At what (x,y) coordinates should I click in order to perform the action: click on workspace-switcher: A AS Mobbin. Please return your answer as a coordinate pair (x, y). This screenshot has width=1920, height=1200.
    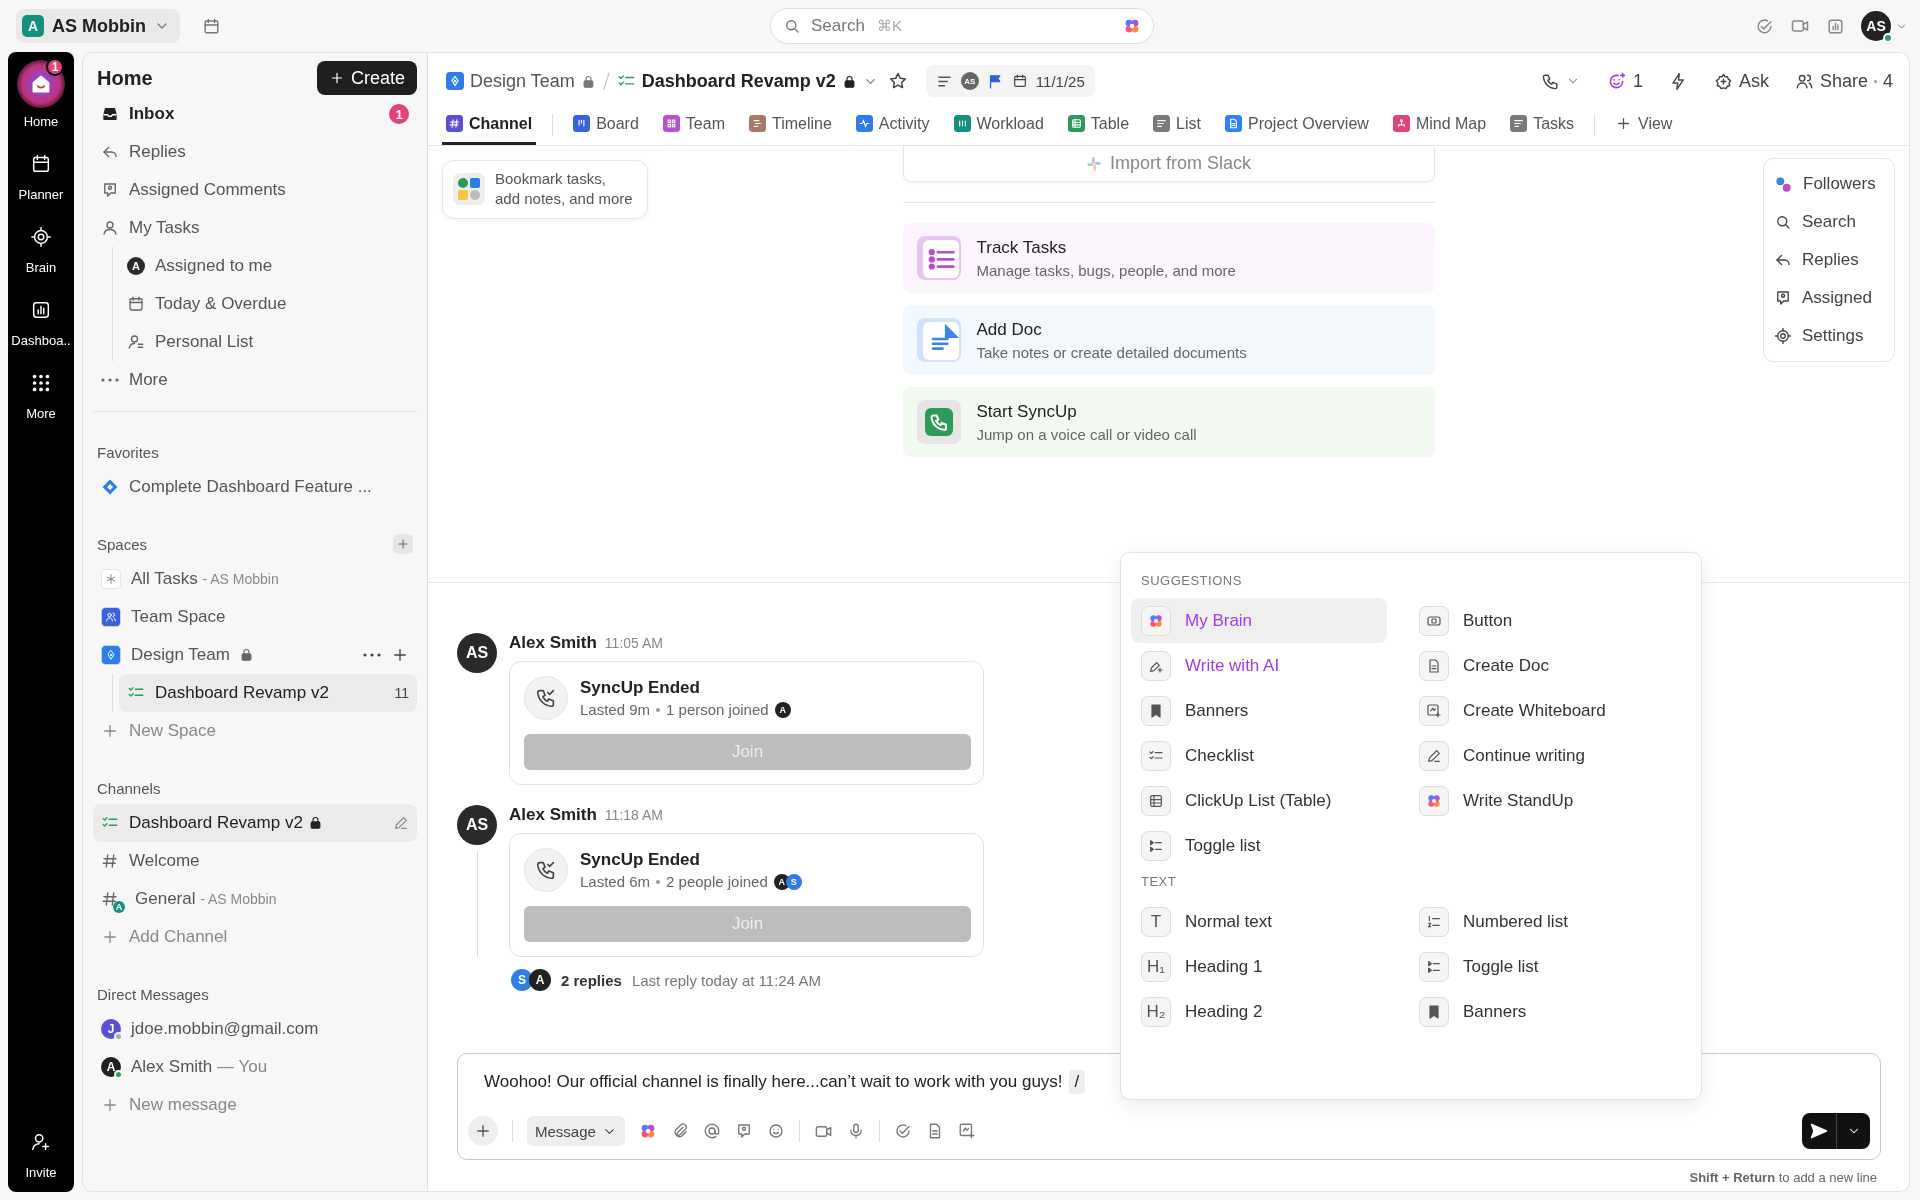
    Looking at the image, I should click on (98, 26).